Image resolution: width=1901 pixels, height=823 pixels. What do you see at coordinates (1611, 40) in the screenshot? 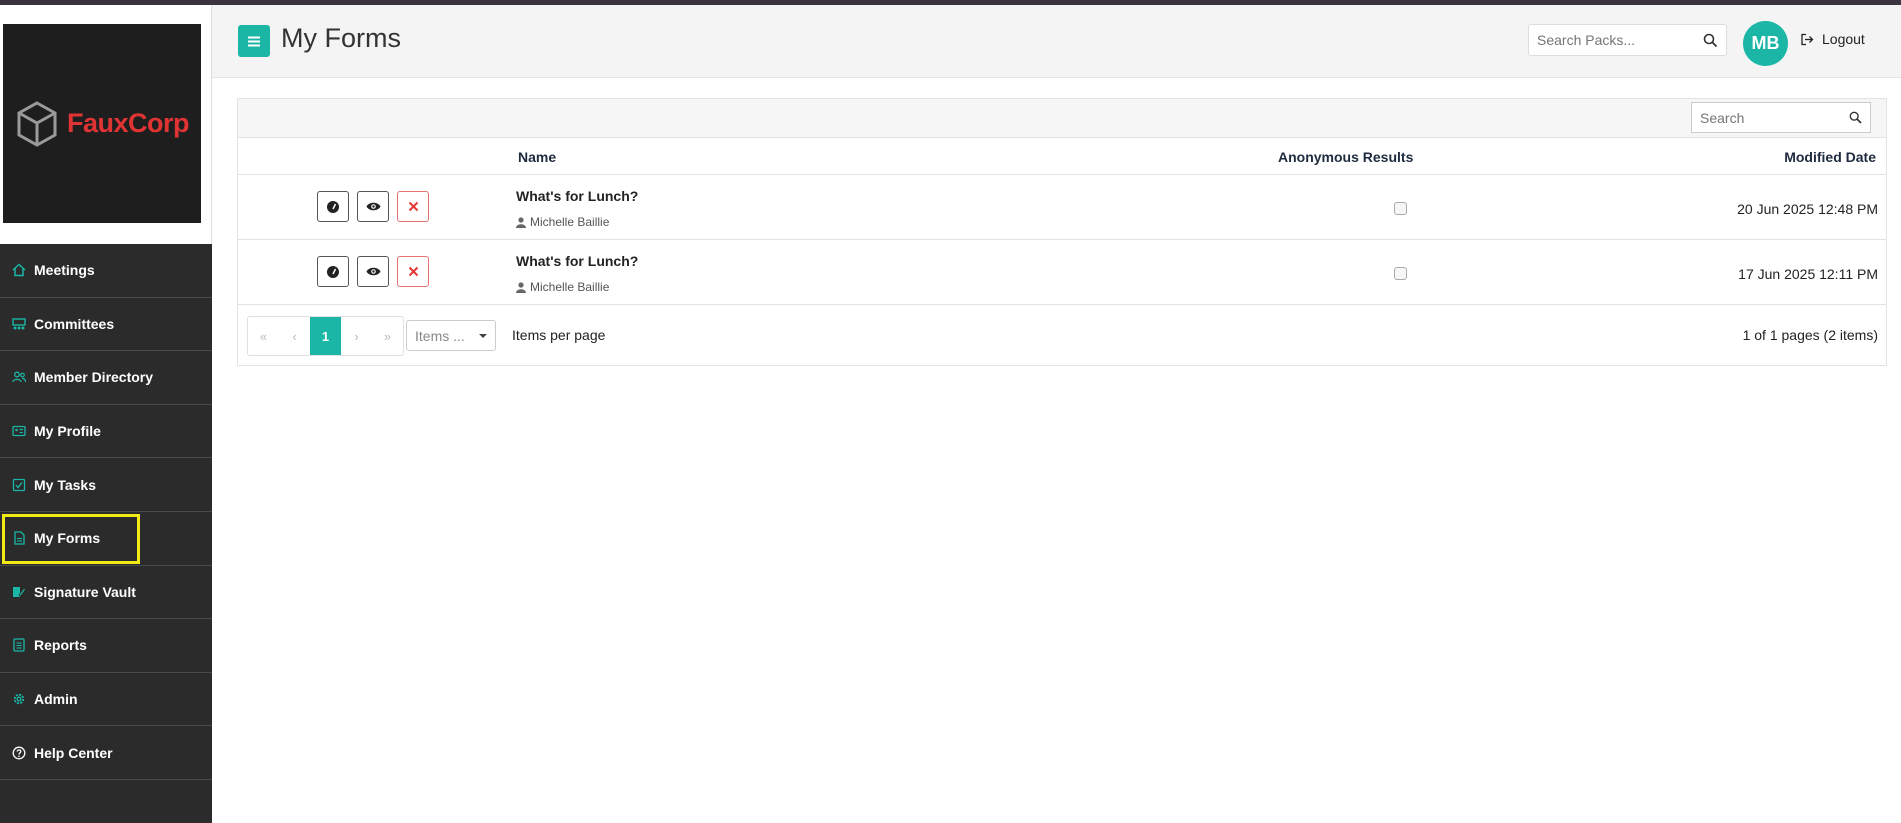
I see `search-packs-input` at bounding box center [1611, 40].